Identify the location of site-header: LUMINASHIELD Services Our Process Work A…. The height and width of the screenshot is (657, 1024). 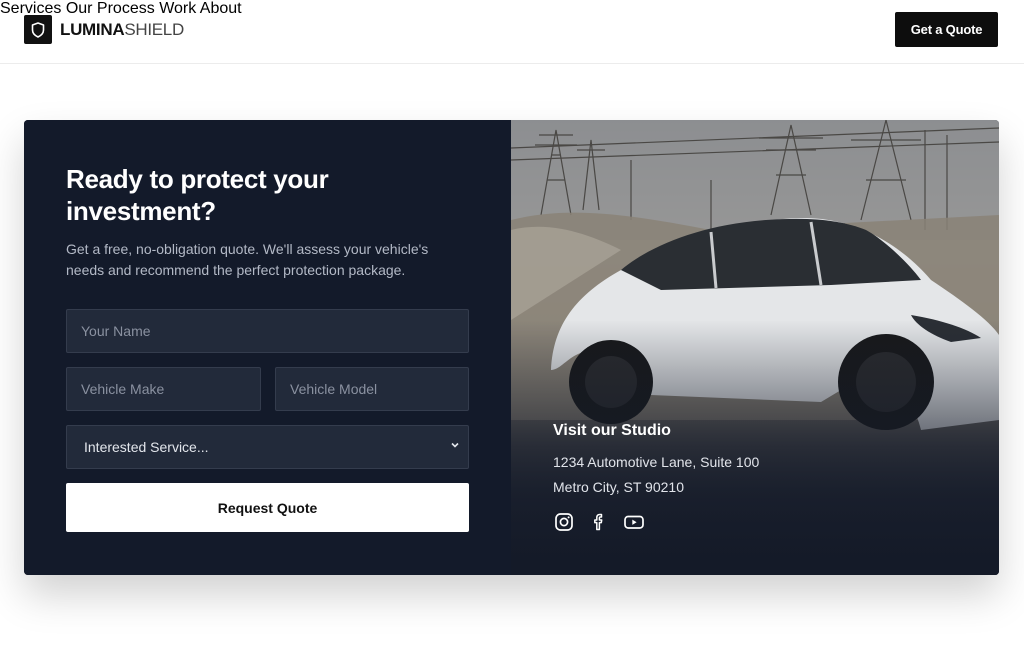
(512, 32).